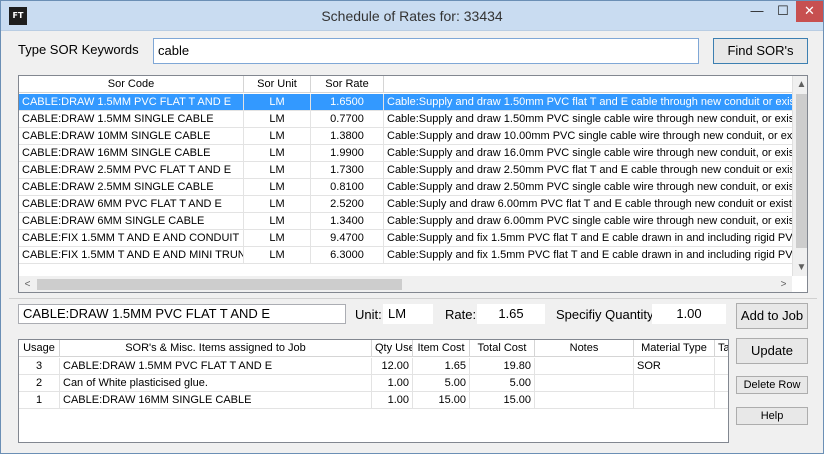 This screenshot has height=454, width=824. Describe the element at coordinates (800, 84) in the screenshot. I see `scroll-up-arrow-icon: ▲` at that location.